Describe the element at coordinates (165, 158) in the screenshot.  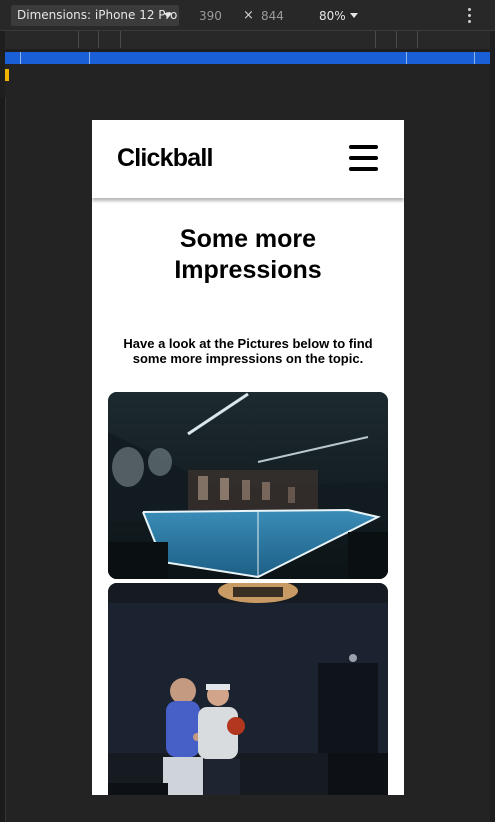
I see `site-logo: Clickball` at that location.